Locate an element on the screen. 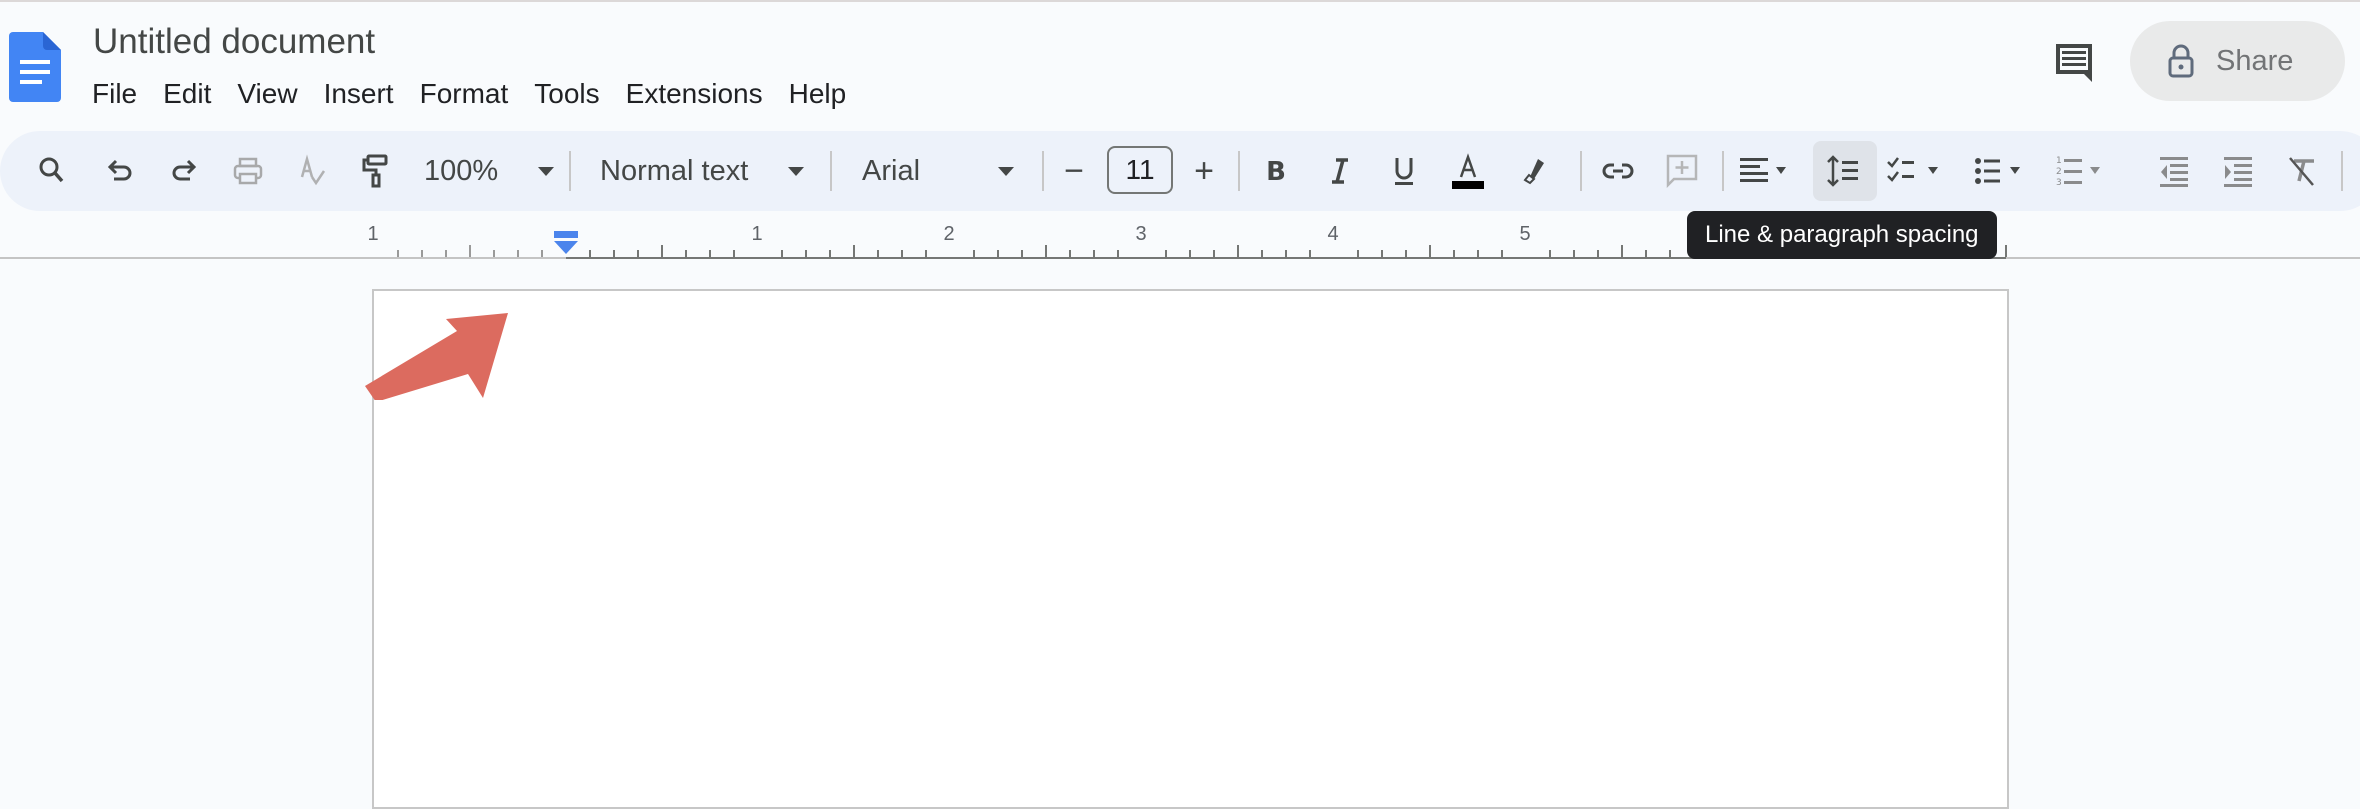 Image resolution: width=2360 pixels, height=809 pixels. checklist-button is located at coordinates (1920, 171).